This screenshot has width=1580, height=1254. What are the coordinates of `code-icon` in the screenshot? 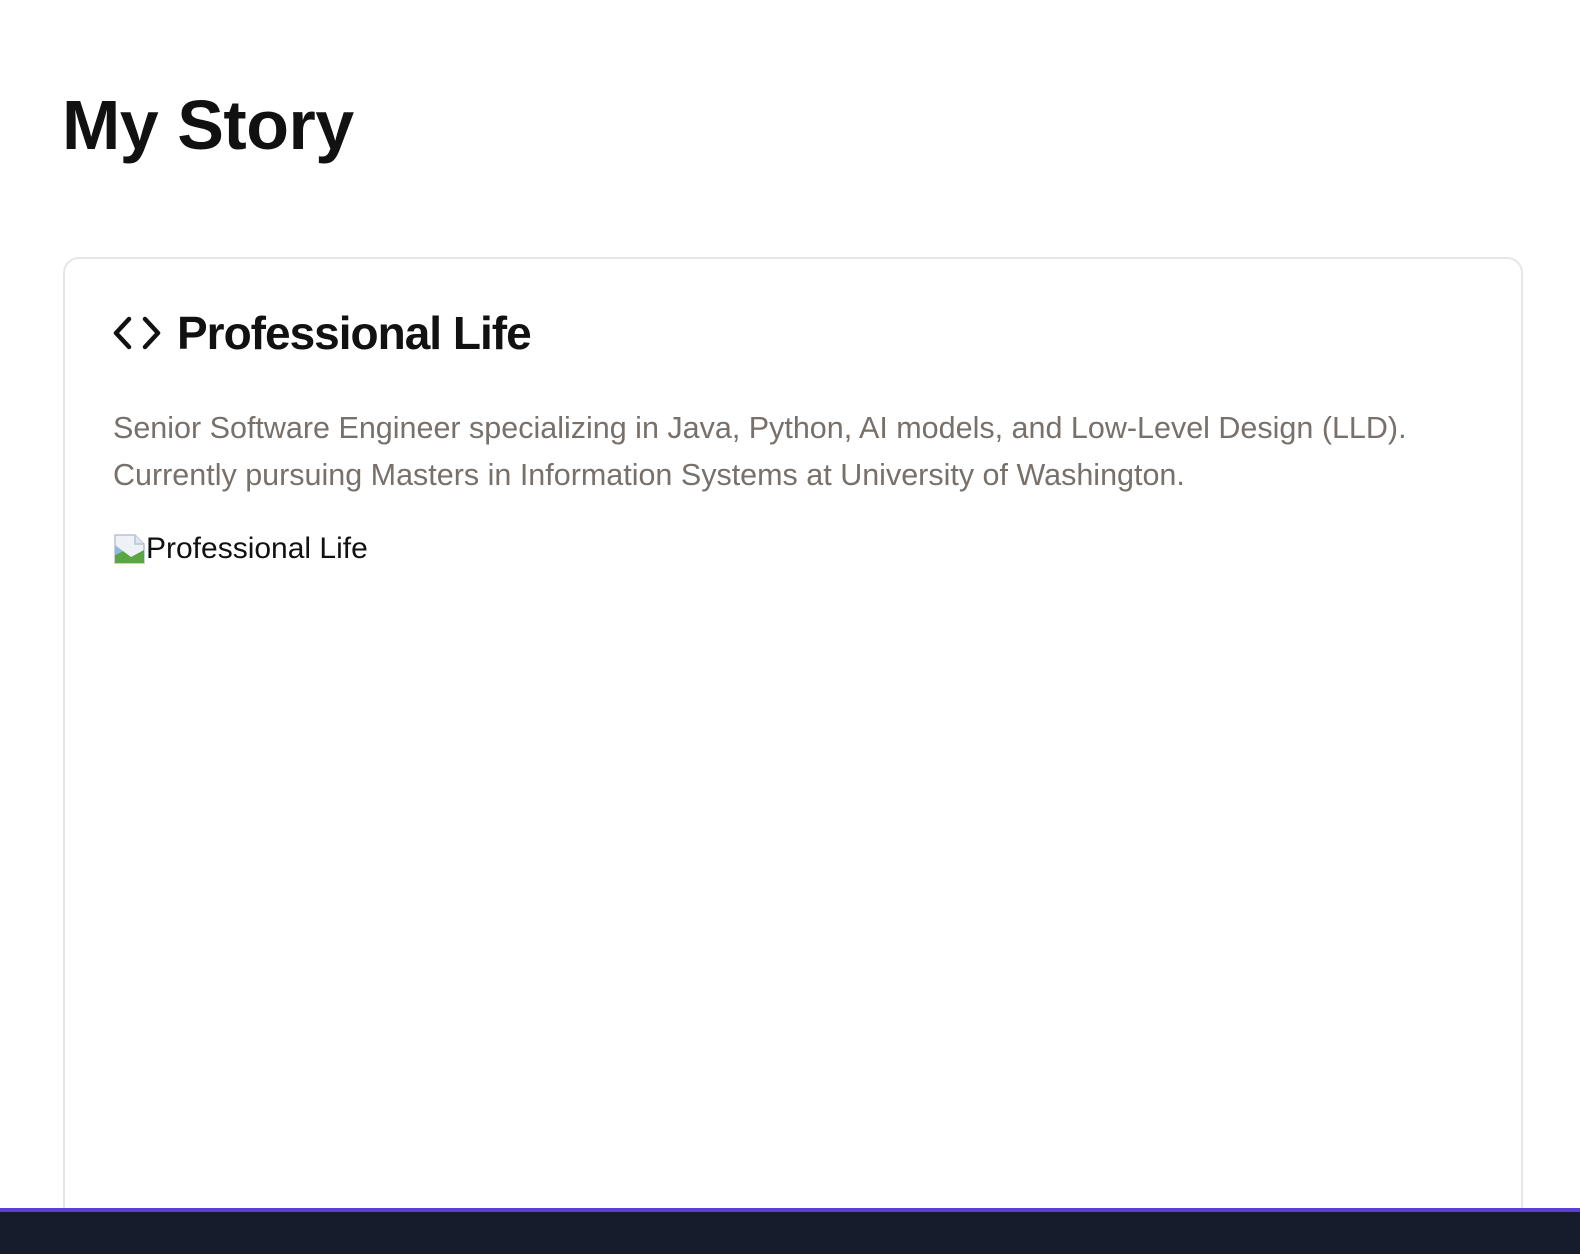 It's located at (137, 333).